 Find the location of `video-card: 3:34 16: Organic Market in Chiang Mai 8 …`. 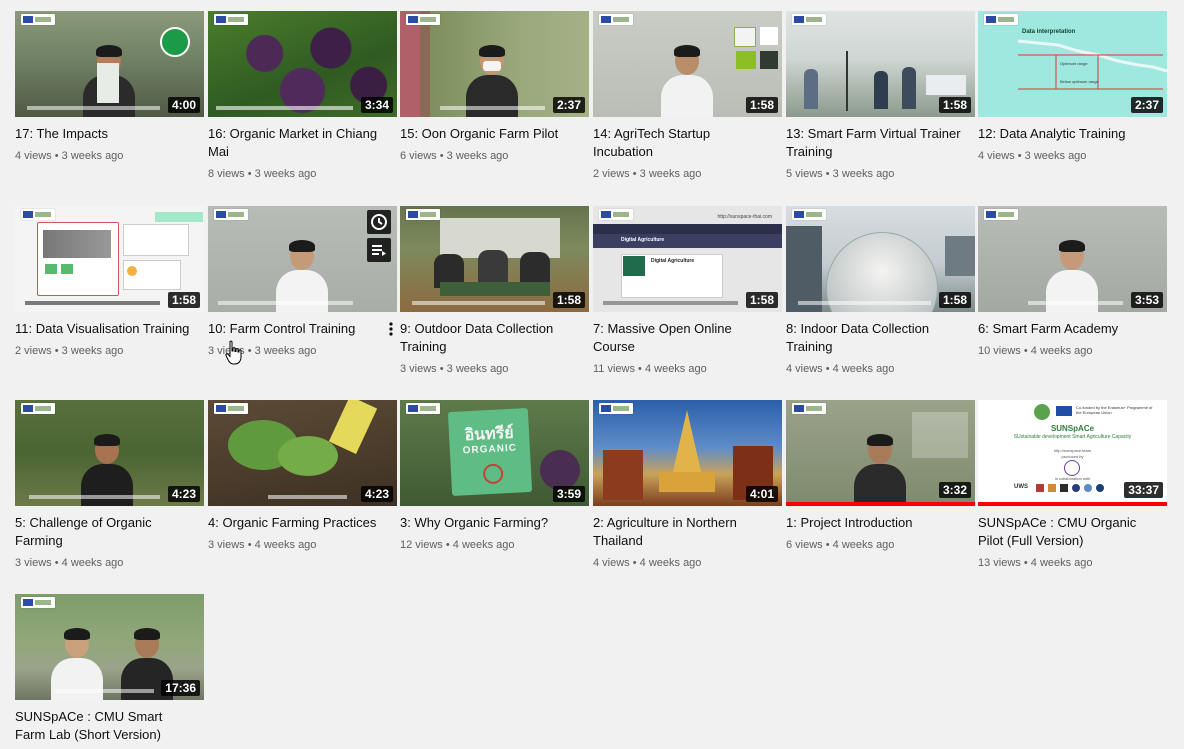

video-card: 3:34 16: Organic Market in Chiang Mai 8 … is located at coordinates (303, 96).